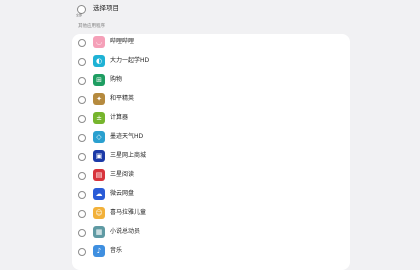 The height and width of the screenshot is (270, 420). I want to click on app-label: 购物, so click(116, 79).